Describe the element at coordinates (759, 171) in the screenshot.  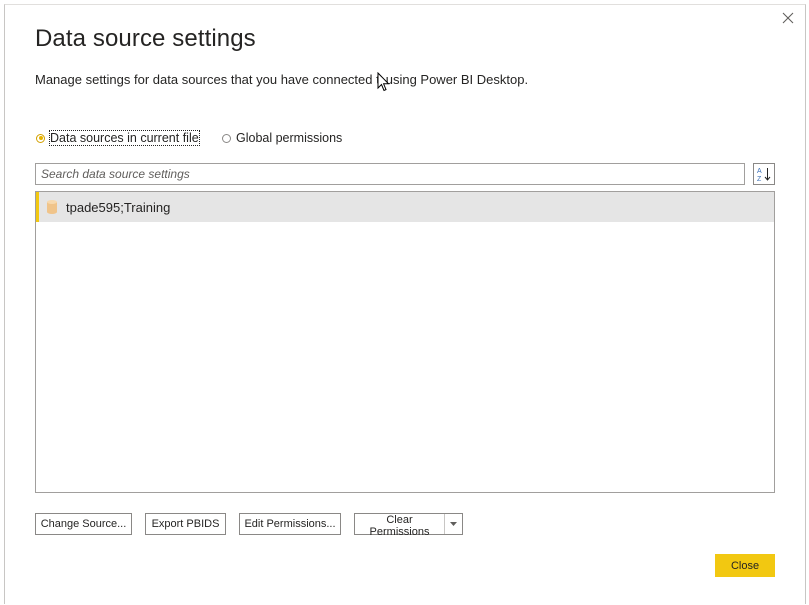
I see `svg-text: A` at that location.